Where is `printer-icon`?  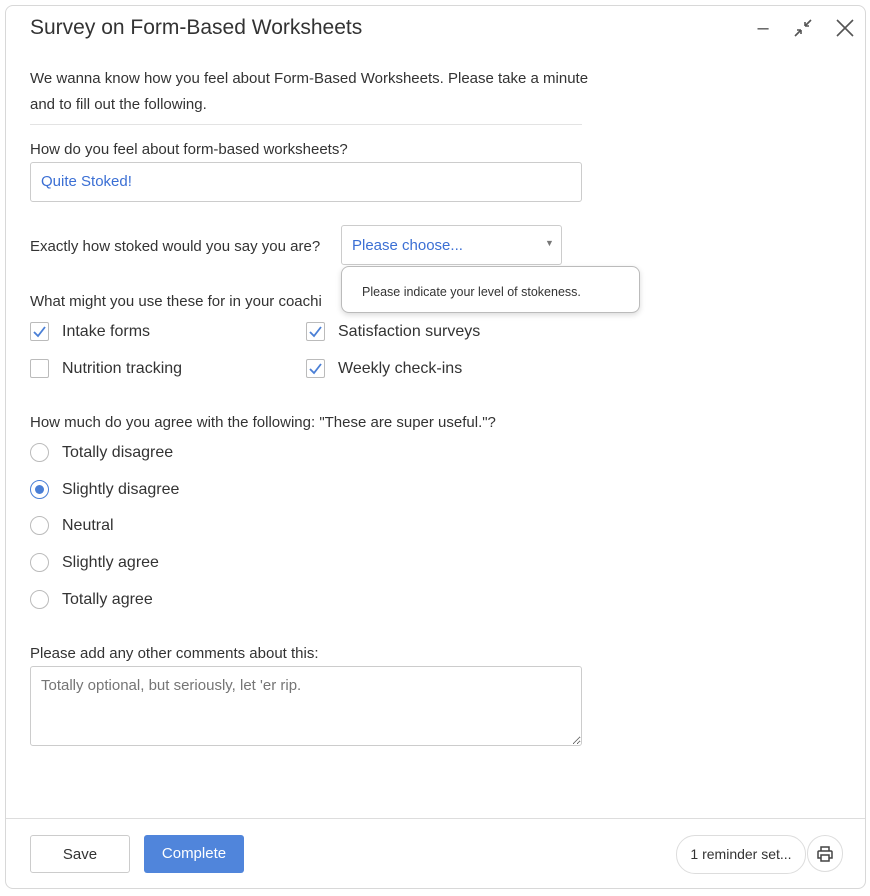
printer-icon is located at coordinates (825, 854).